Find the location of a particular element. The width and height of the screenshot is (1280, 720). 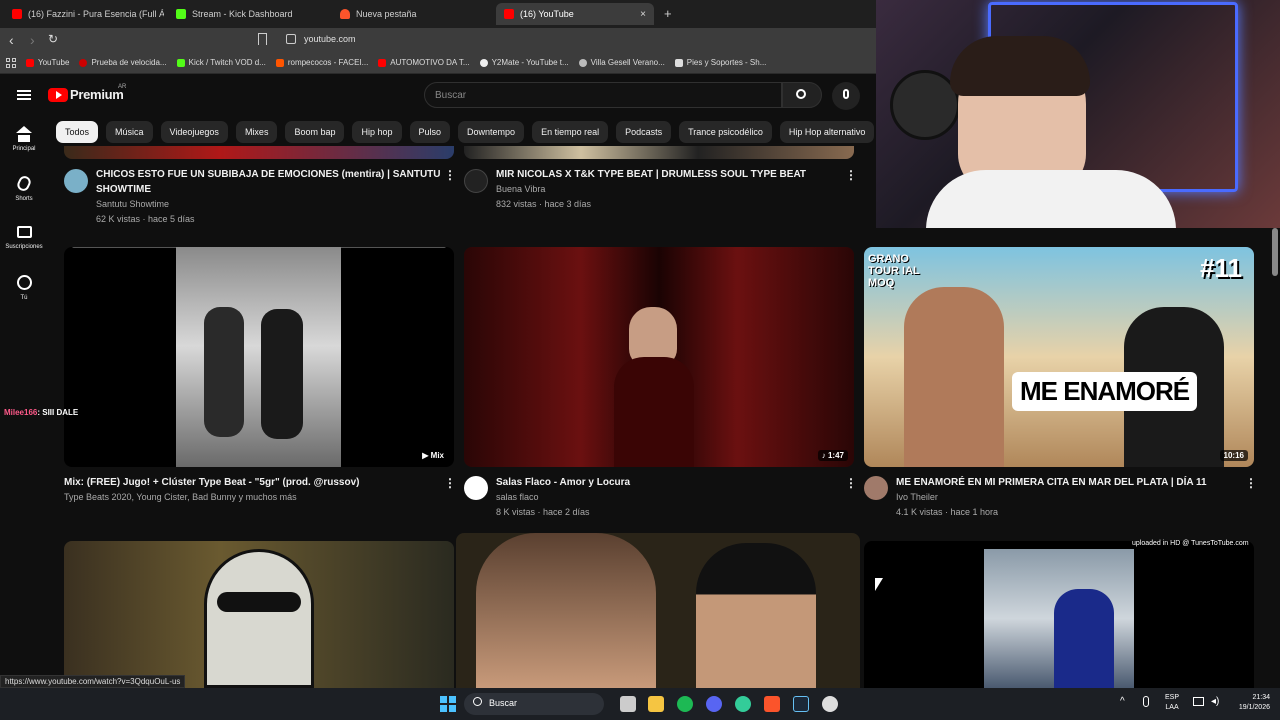

tab-youtube: (16) YouTube × is located at coordinates (575, 14).